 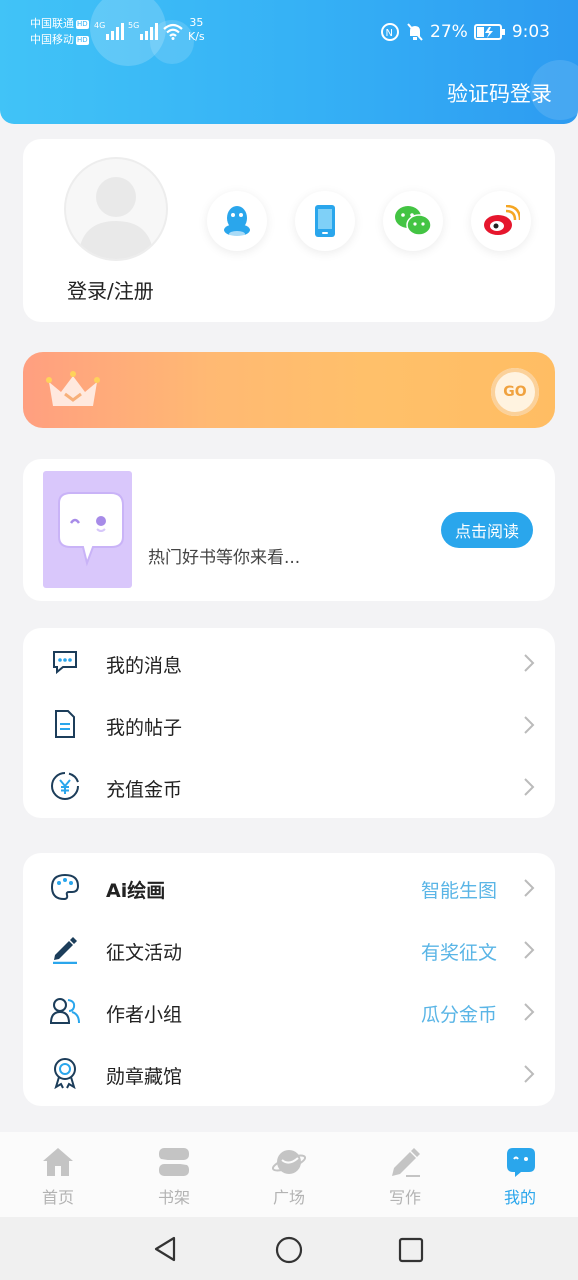 I want to click on crown-icon, so click(x=73, y=388).